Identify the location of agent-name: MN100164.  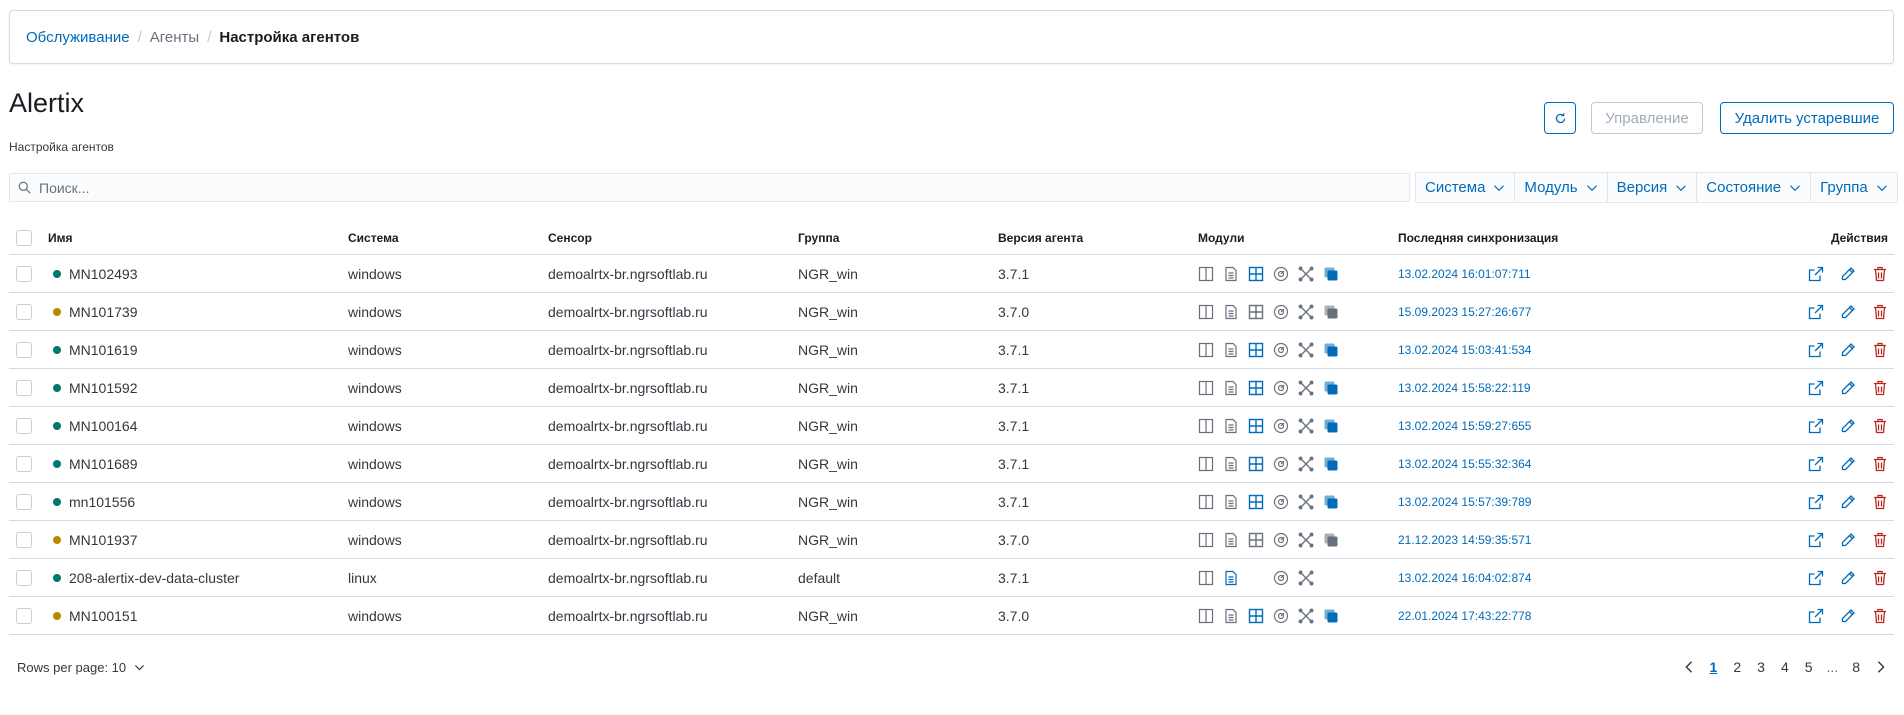
(103, 426).